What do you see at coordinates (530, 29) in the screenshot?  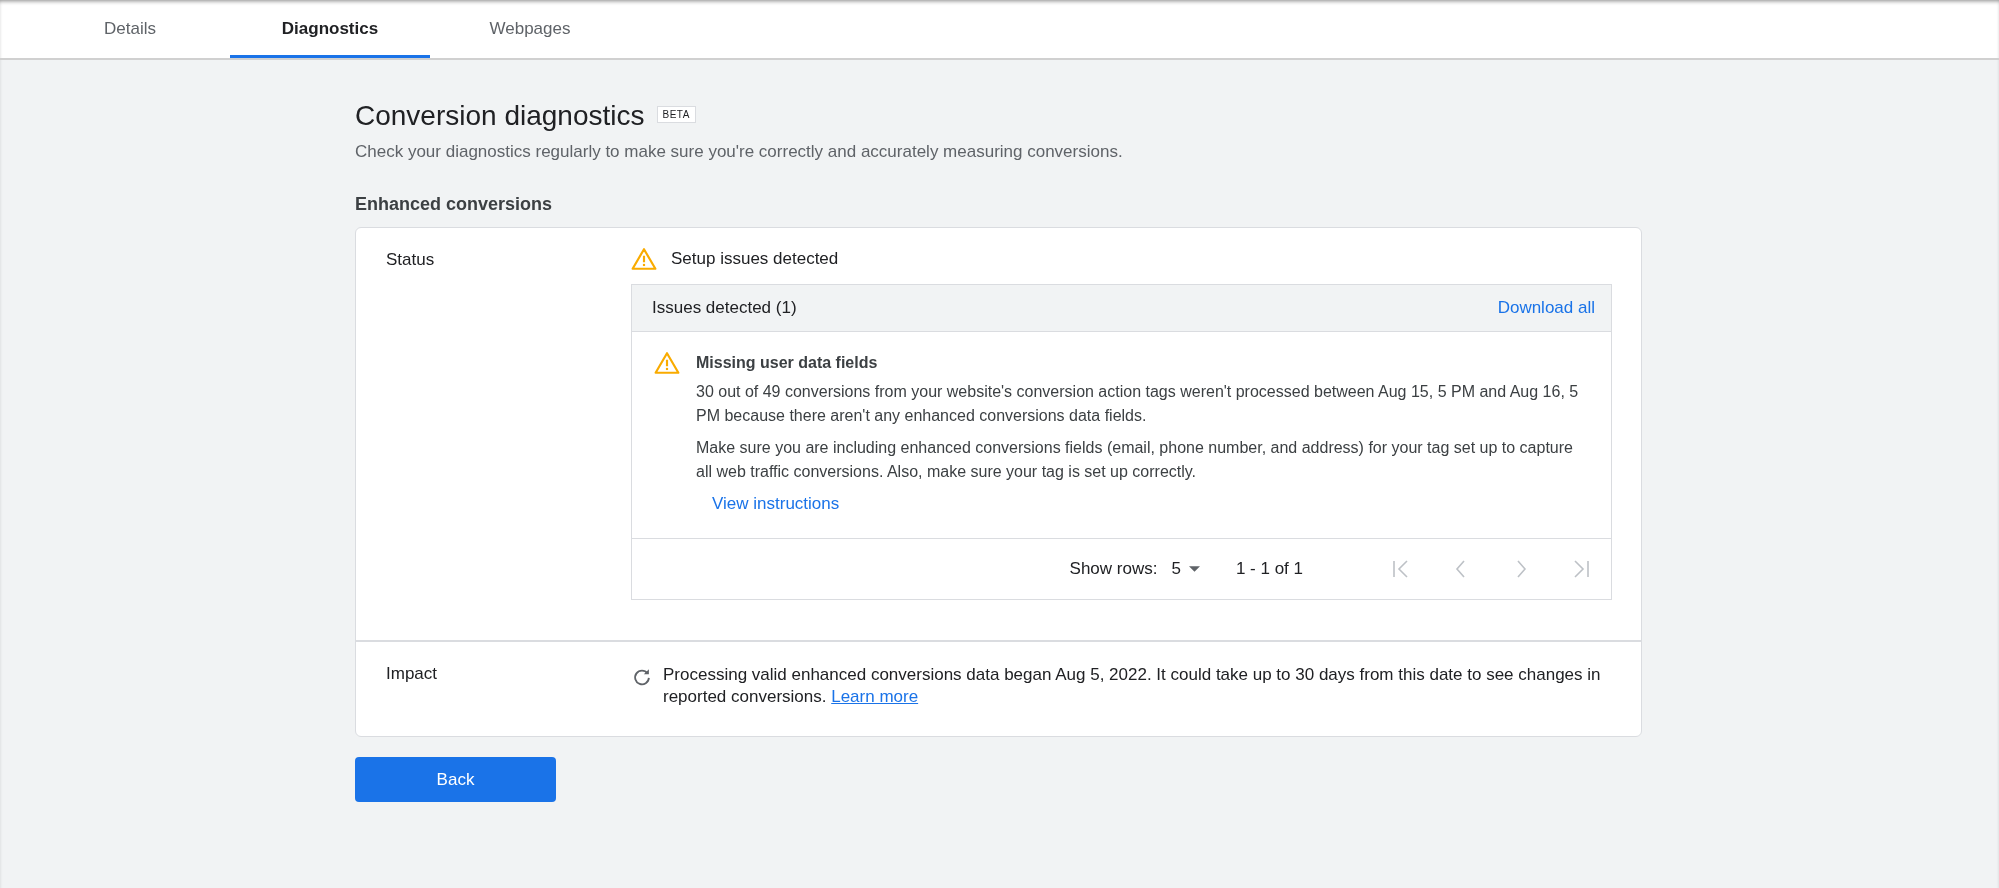 I see `tab: Webpages` at bounding box center [530, 29].